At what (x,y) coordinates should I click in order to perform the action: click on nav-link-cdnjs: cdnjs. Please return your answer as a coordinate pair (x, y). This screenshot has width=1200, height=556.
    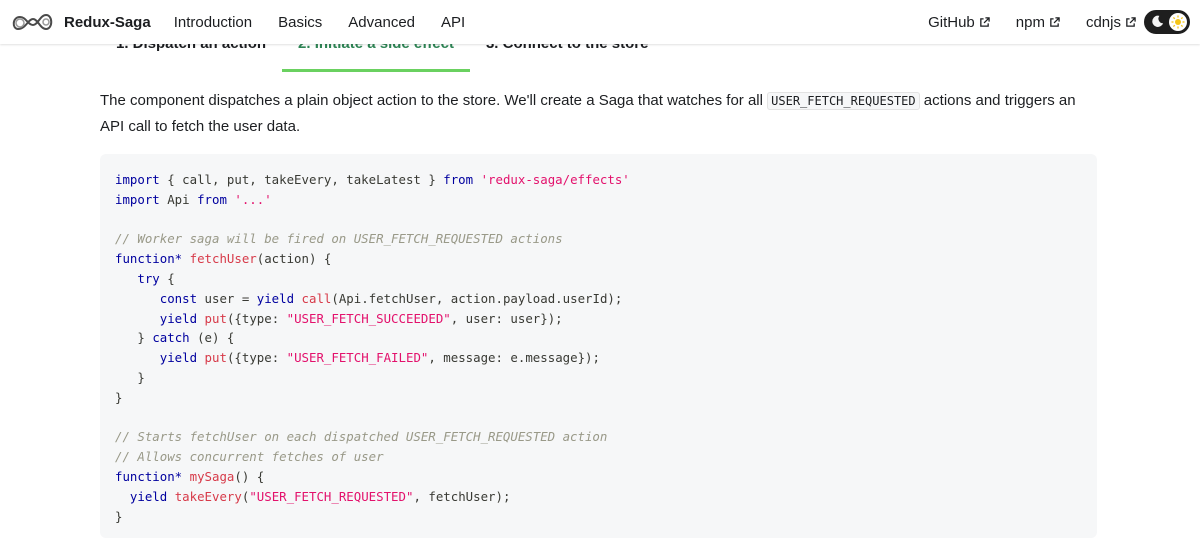
    Looking at the image, I should click on (1104, 22).